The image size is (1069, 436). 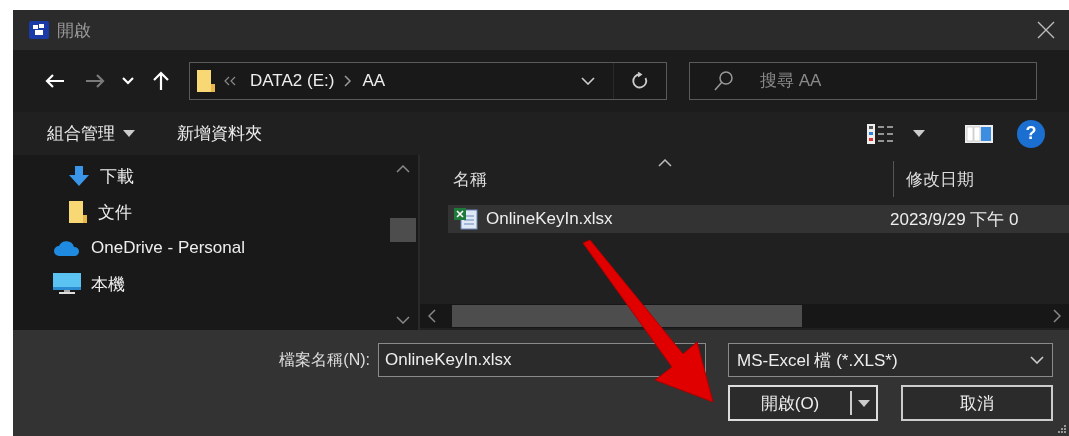 I want to click on file-row: OnlineKeyIn.xlsx 2023/9/29 下午 0, so click(x=758, y=219).